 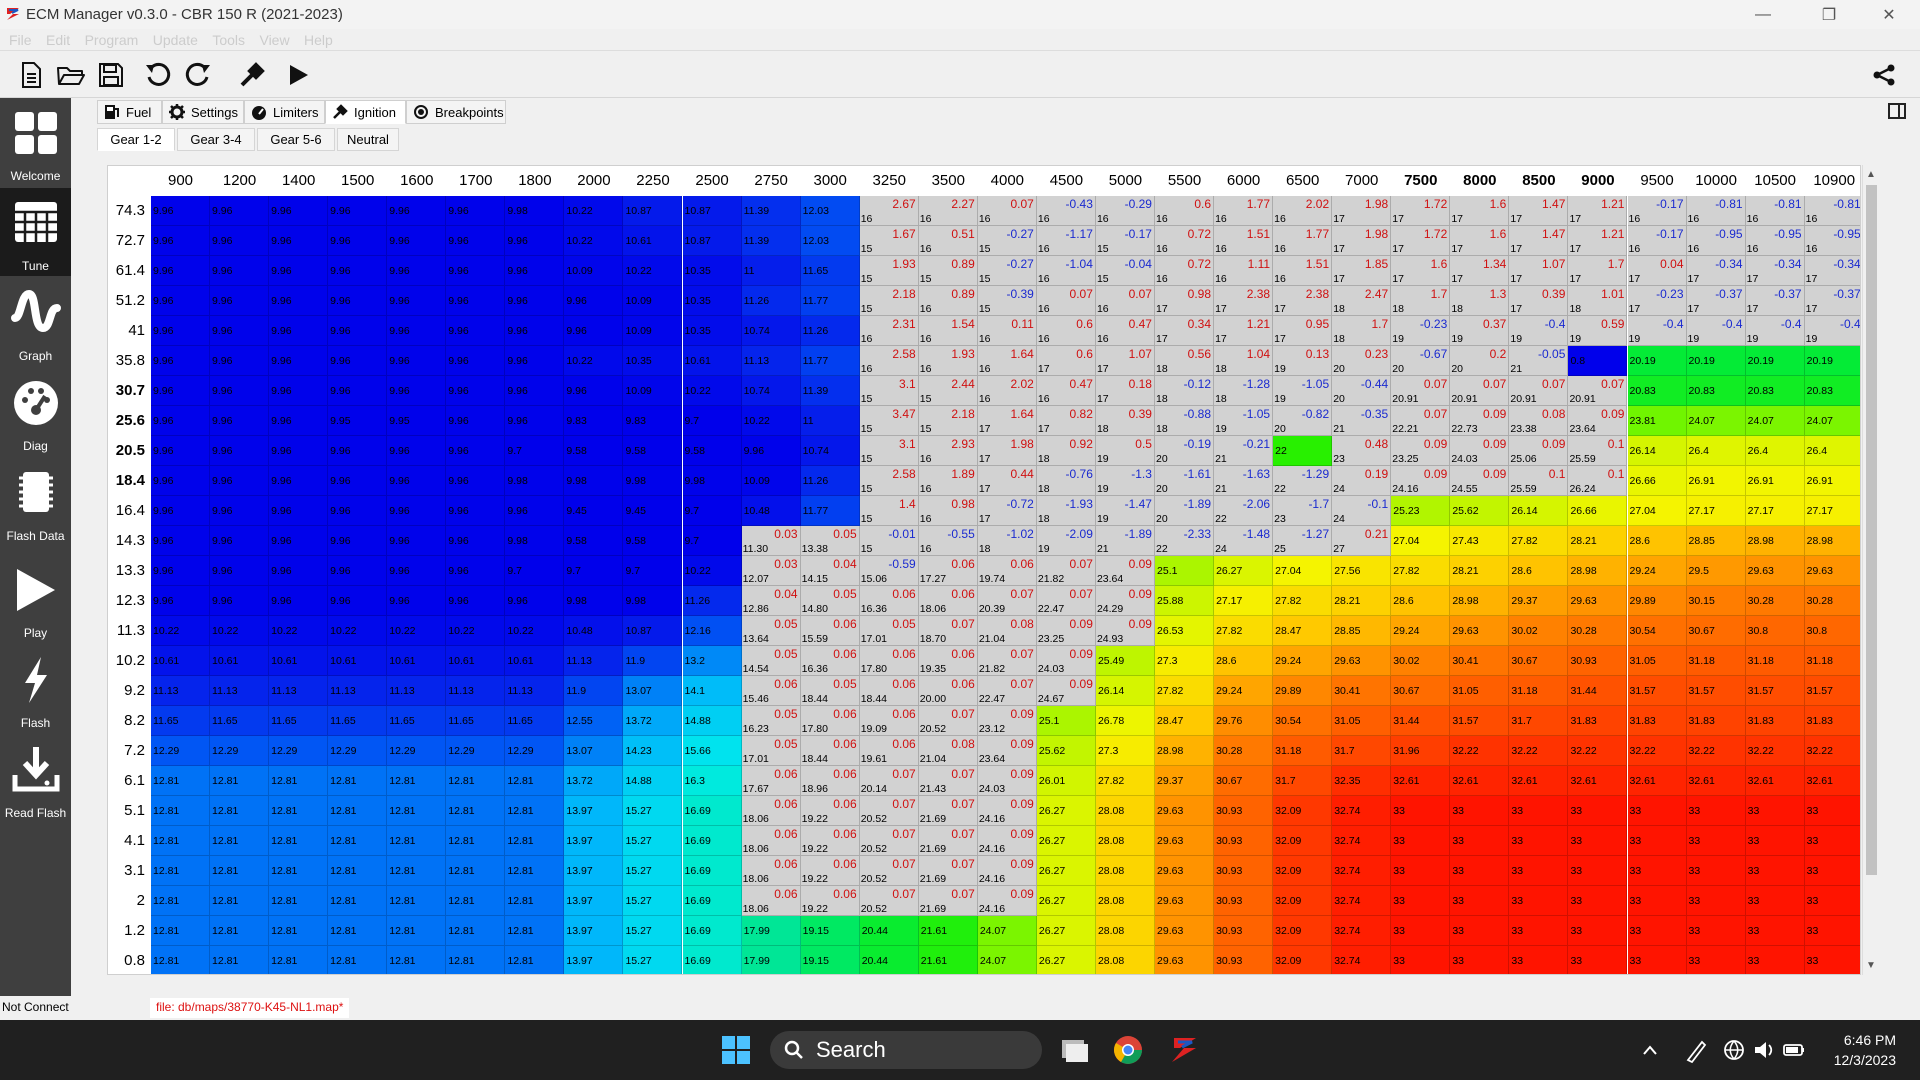 I want to click on table-cell: 17.99, so click(x=771, y=931).